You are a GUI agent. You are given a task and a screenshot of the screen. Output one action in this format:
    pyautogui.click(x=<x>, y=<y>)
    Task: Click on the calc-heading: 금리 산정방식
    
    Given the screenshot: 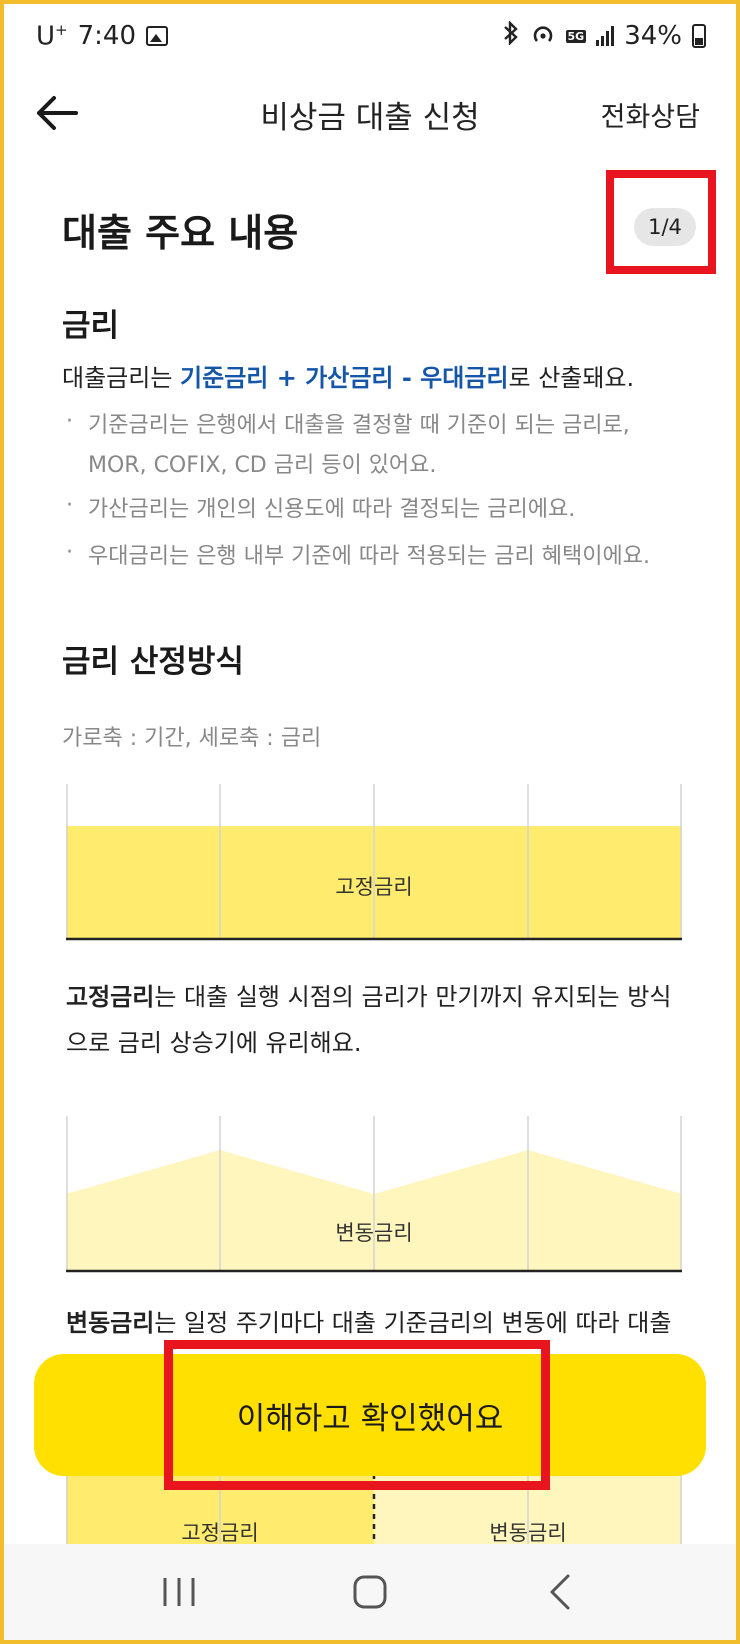 What is the action you would take?
    pyautogui.click(x=153, y=662)
    